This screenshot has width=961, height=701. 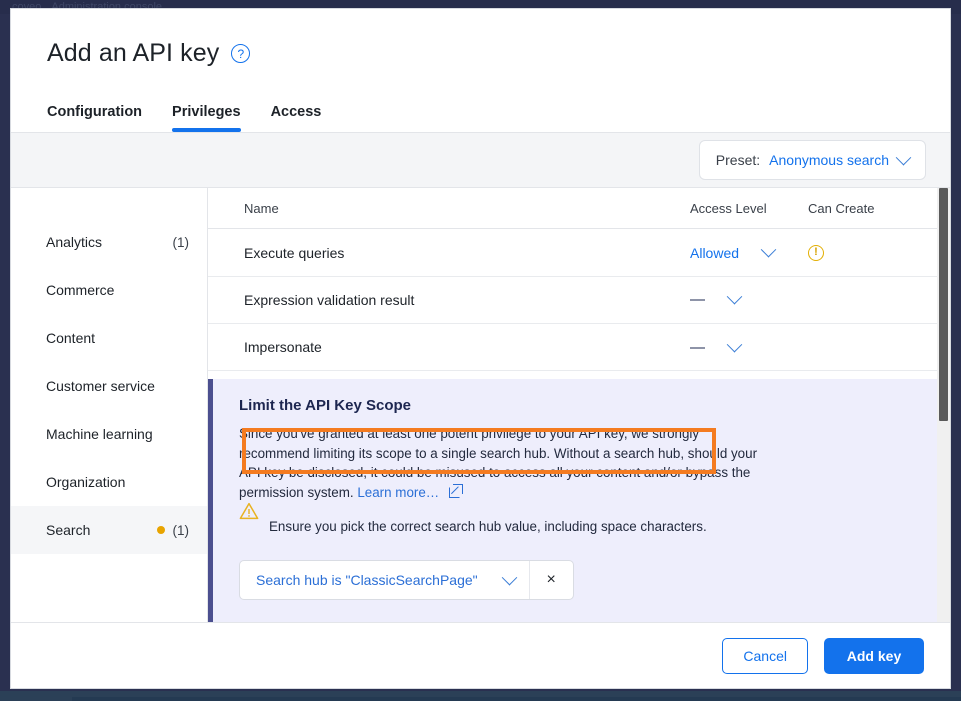 I want to click on page-title: Add an API key, so click(x=133, y=53).